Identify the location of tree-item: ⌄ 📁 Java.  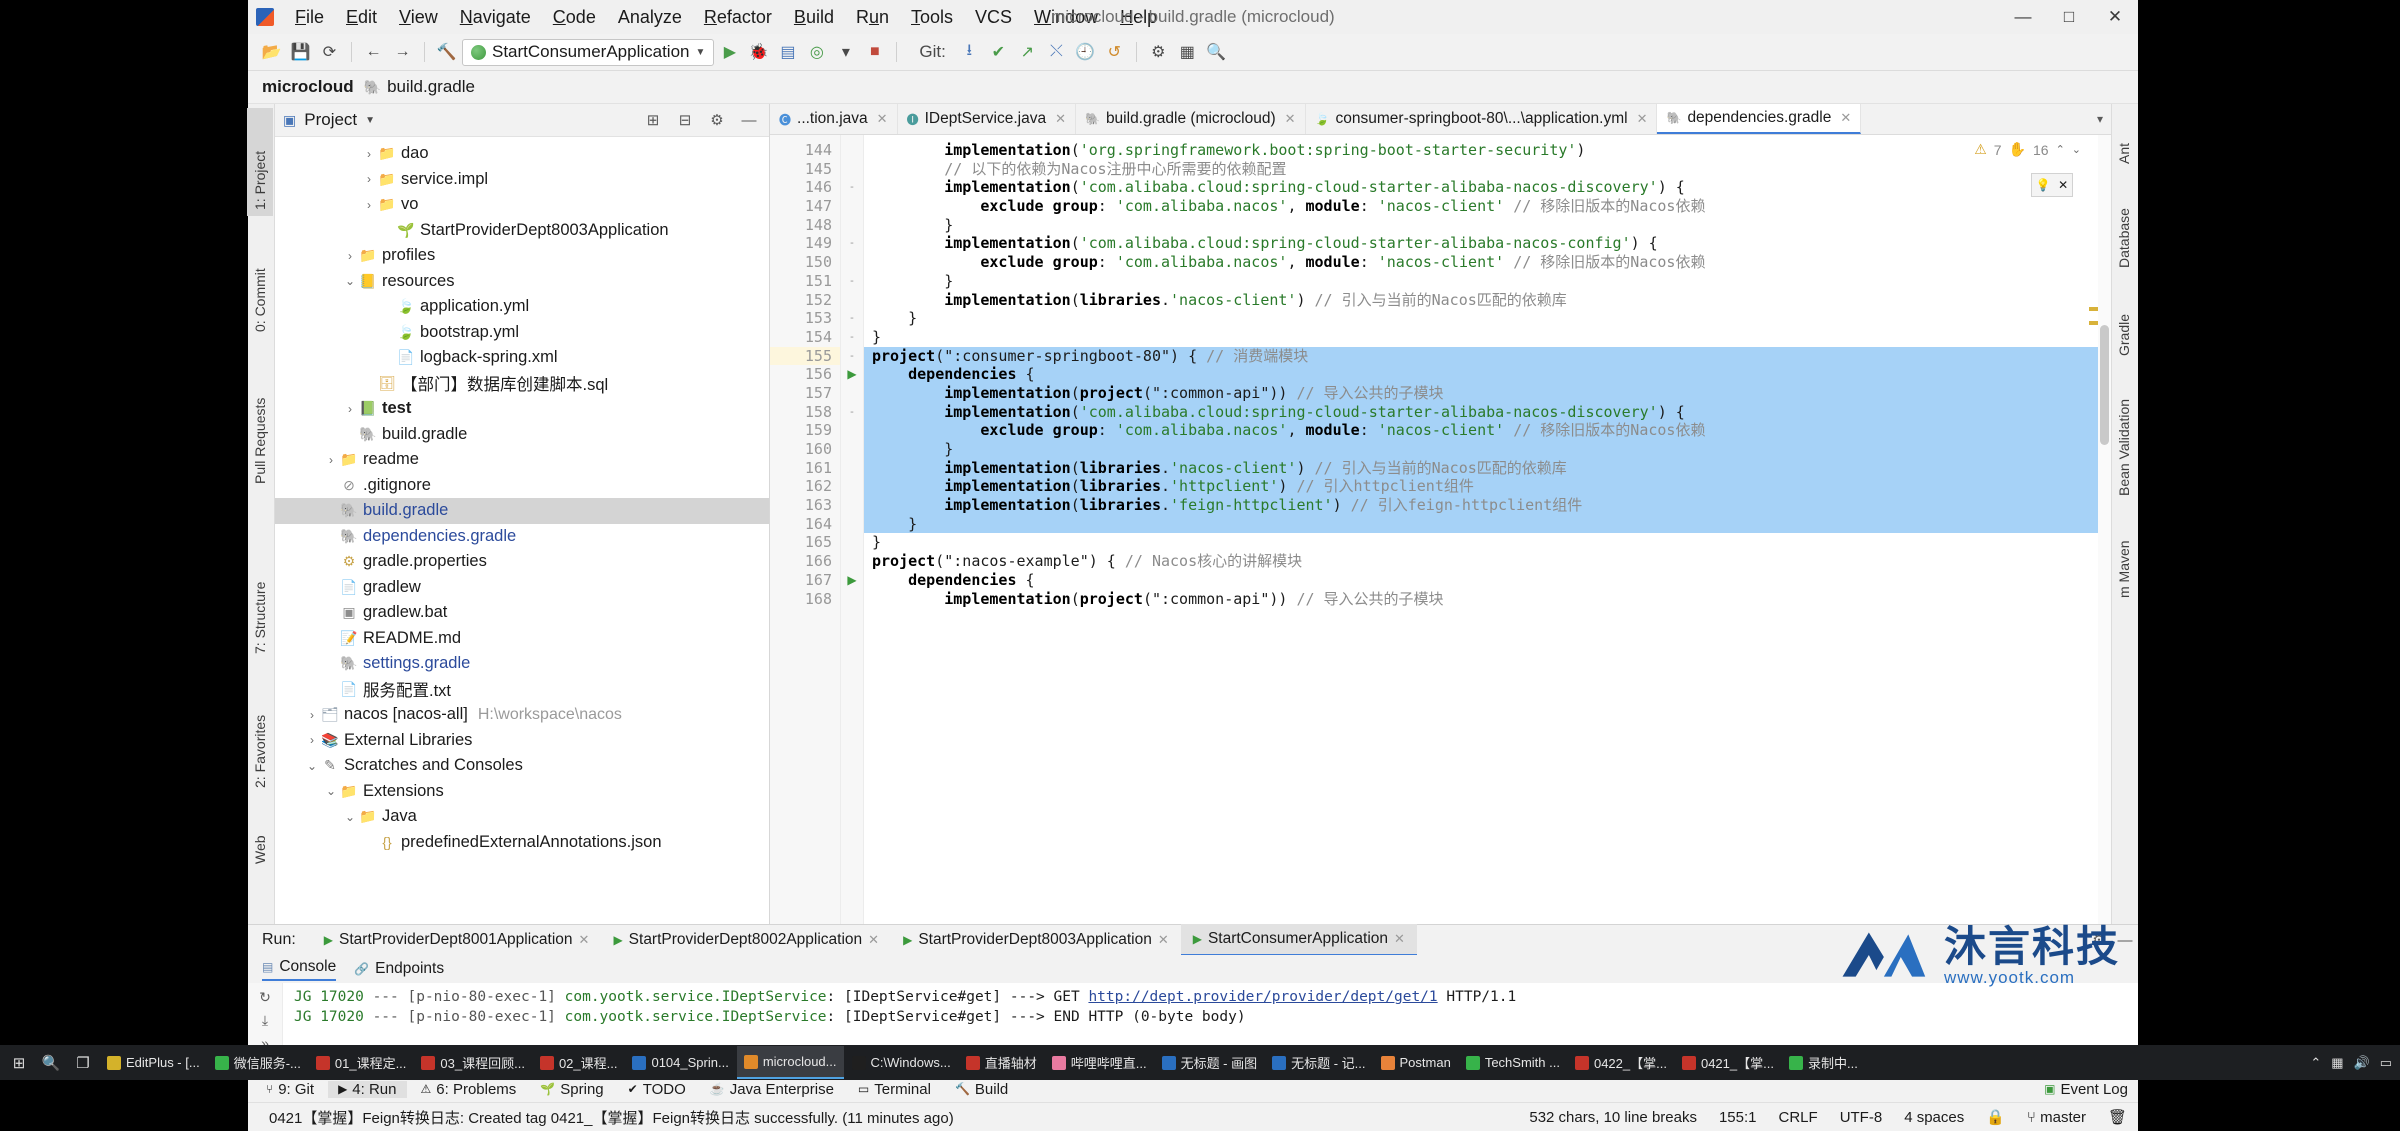
(522, 817).